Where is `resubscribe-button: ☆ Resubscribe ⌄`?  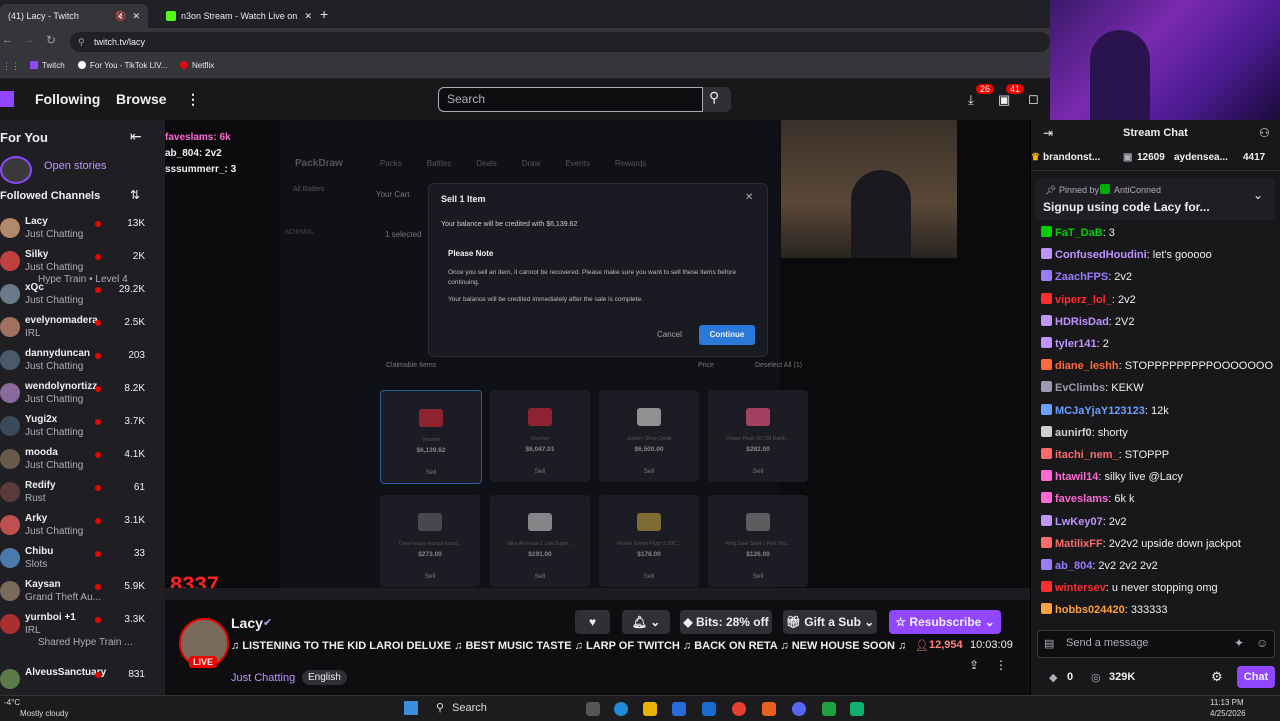
resubscribe-button: ☆ Resubscribe ⌄ is located at coordinates (945, 622).